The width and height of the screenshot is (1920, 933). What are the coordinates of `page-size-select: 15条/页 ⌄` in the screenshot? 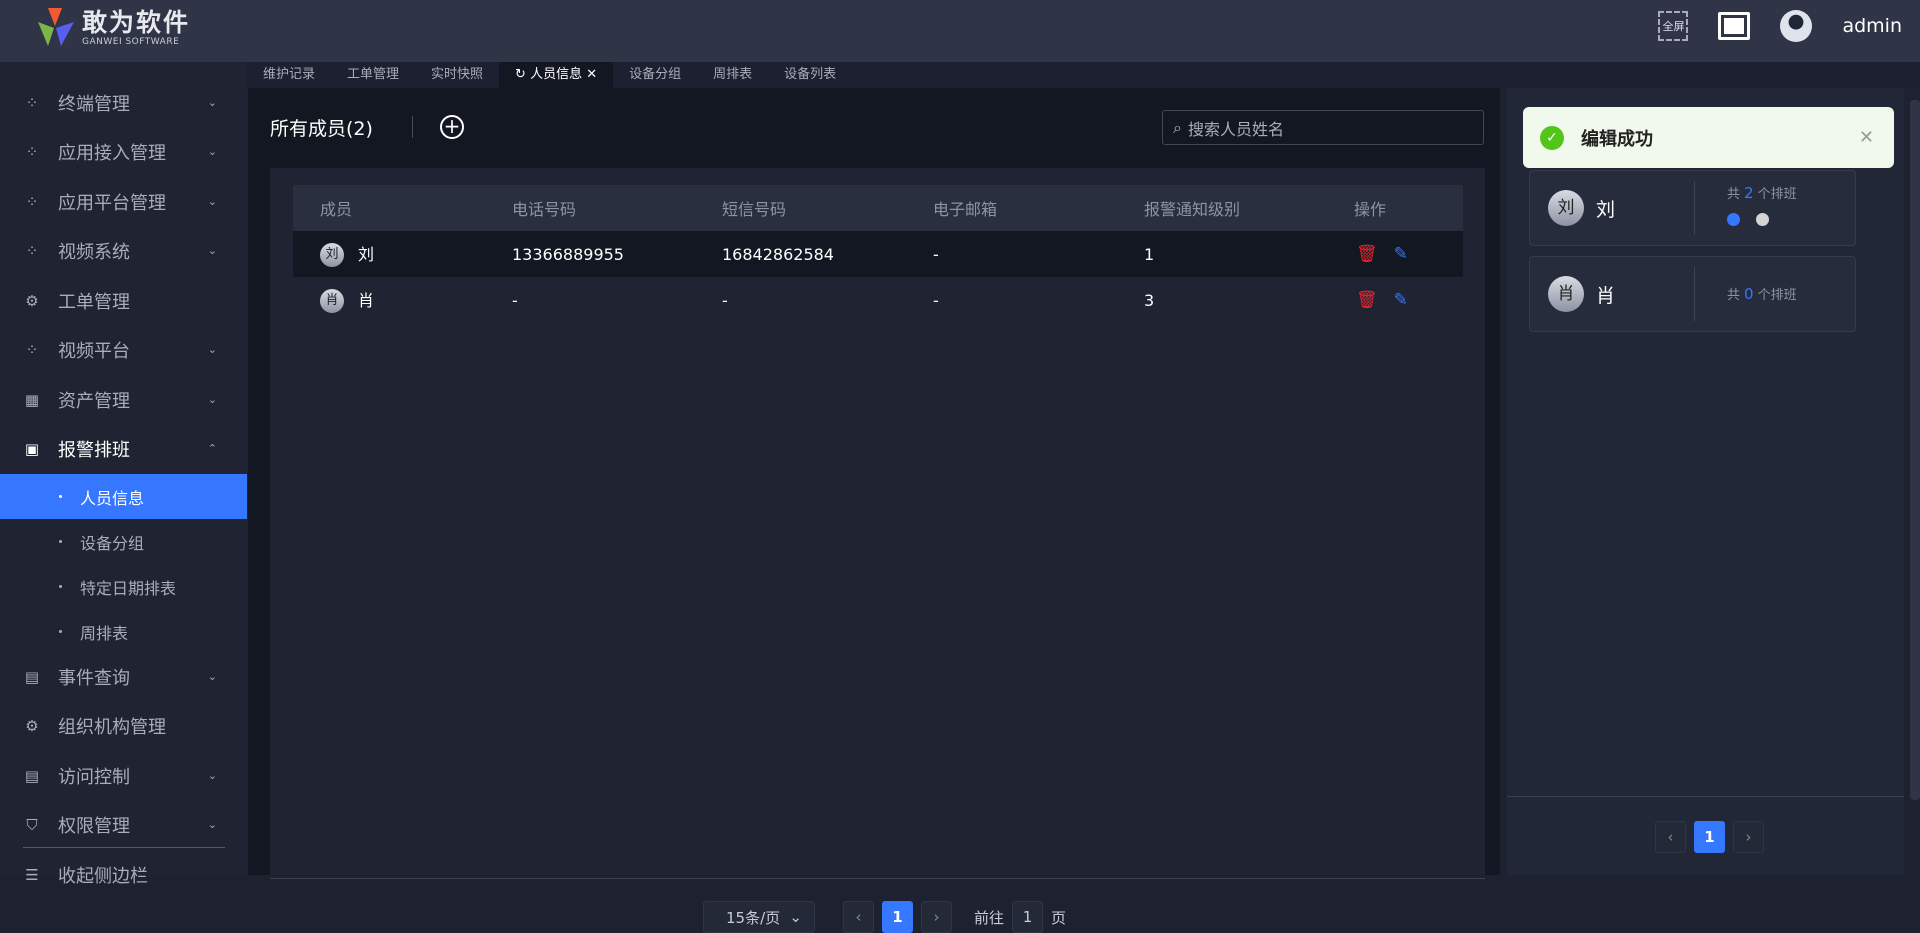 It's located at (759, 917).